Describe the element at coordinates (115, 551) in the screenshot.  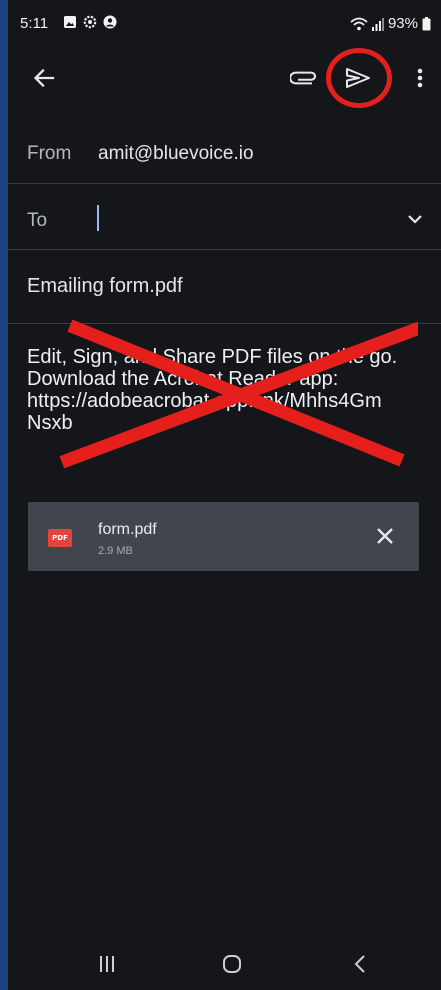
I see `attachment-size: 2.9 MB` at that location.